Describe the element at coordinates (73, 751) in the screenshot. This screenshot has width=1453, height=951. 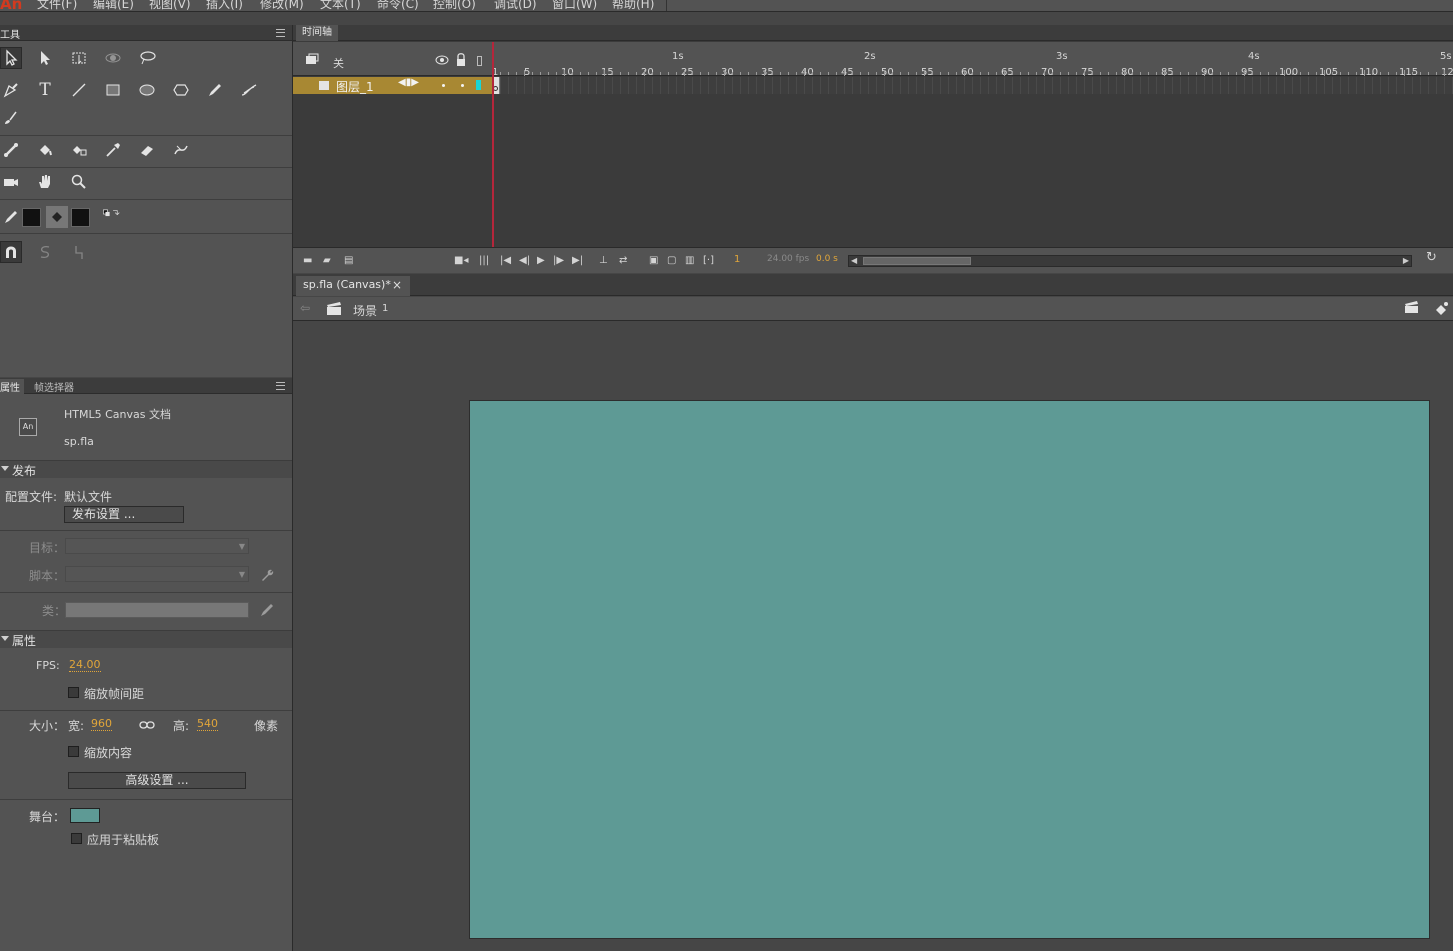
I see `scale-content-checkbox` at that location.